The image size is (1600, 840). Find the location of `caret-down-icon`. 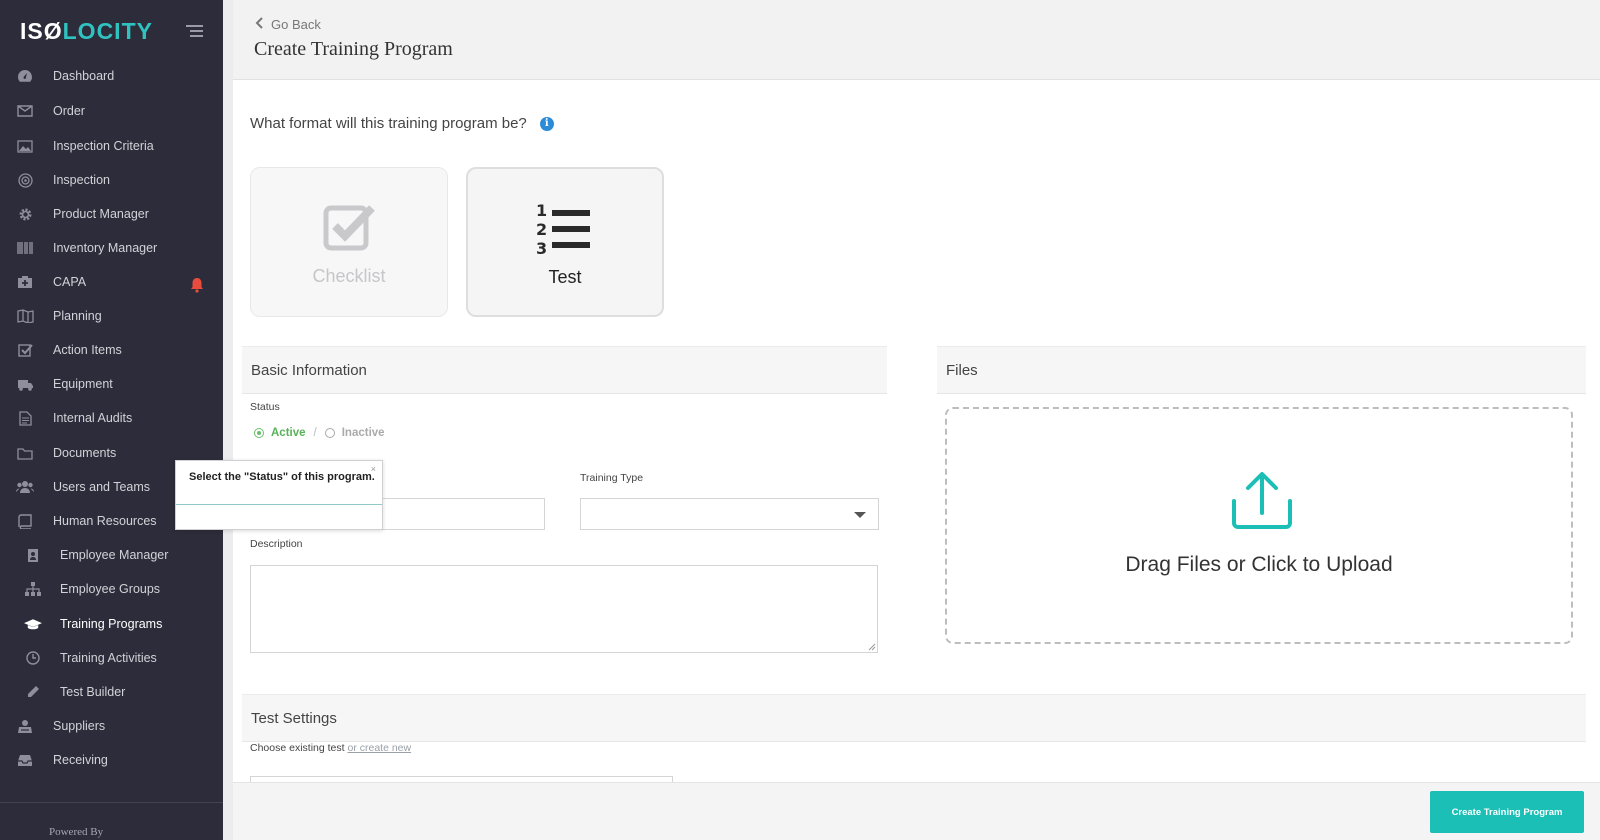

caret-down-icon is located at coordinates (860, 515).